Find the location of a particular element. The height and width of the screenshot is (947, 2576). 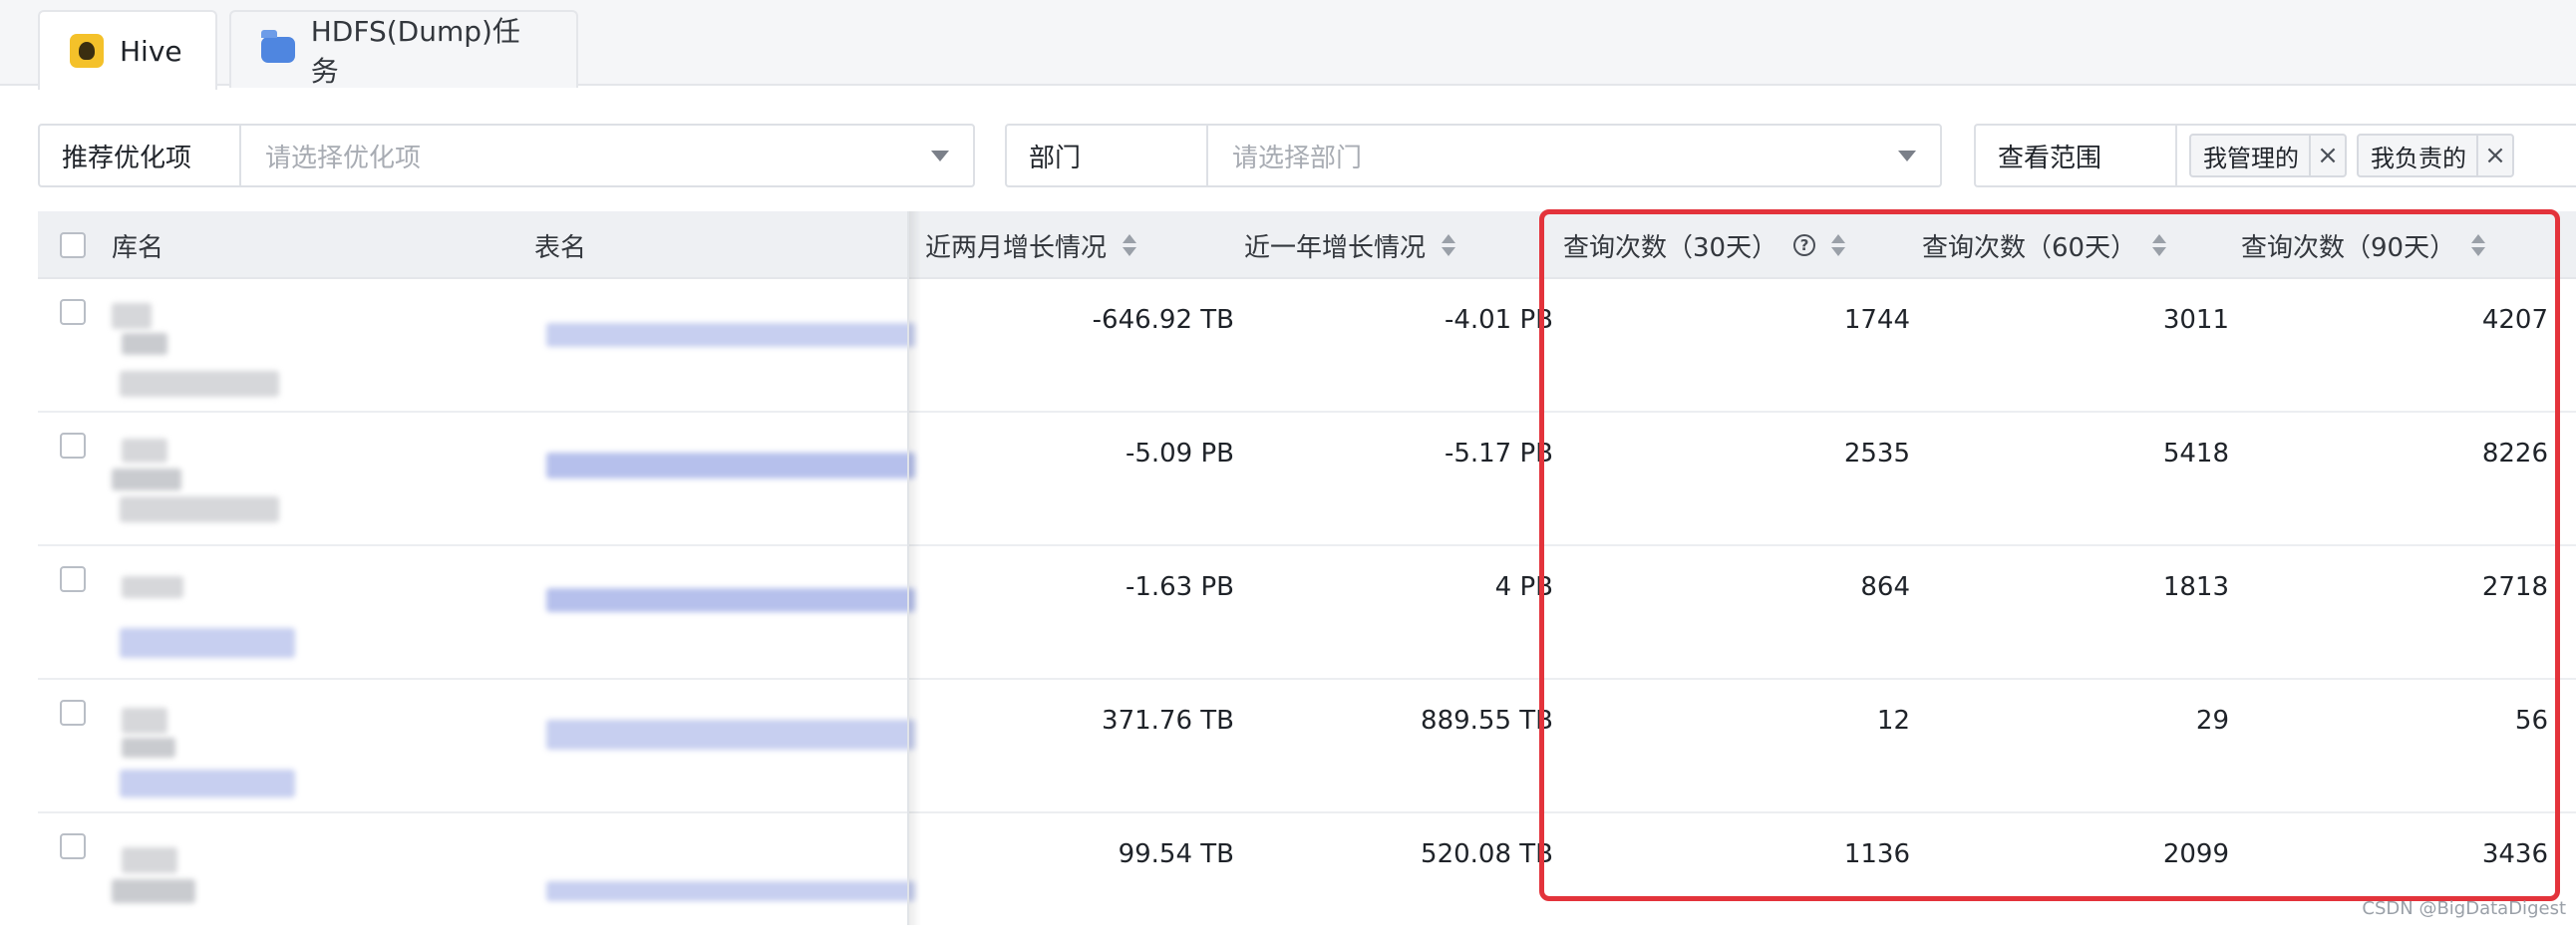

department-filter-label: 部门 is located at coordinates (1107, 155).